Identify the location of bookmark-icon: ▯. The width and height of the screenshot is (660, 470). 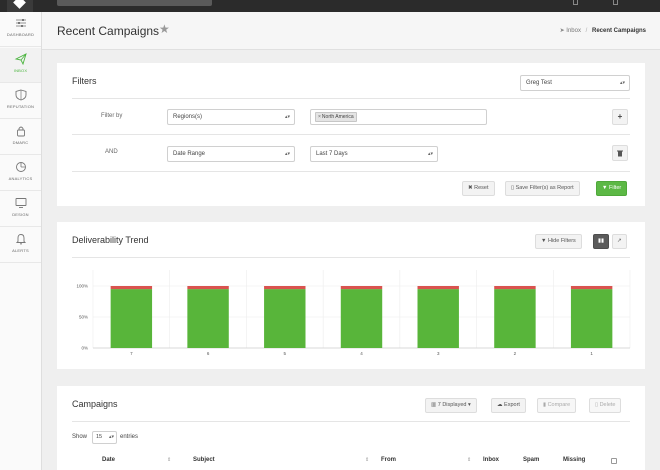
(513, 188).